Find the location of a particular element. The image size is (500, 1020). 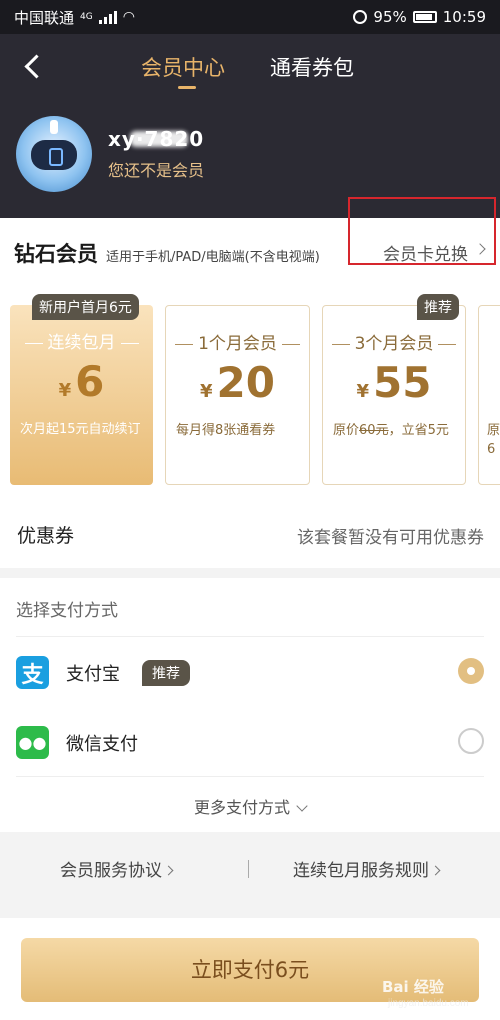

plan-desc: 次月起15元自动续订 is located at coordinates (80, 429).